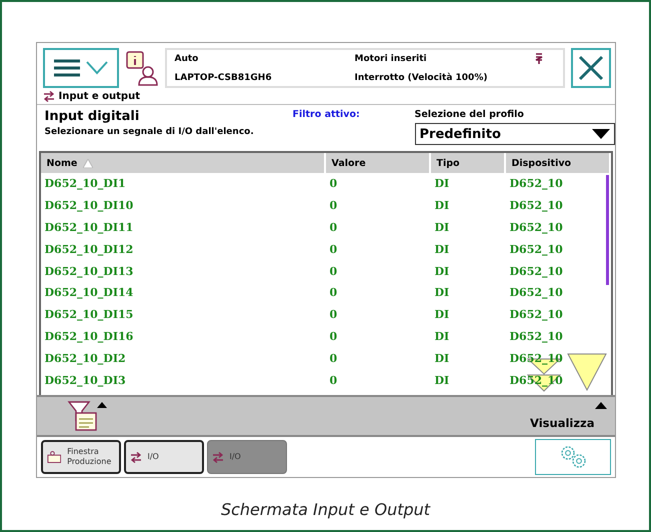  I want to click on profile-dropdown: Predefinito, so click(514, 134).